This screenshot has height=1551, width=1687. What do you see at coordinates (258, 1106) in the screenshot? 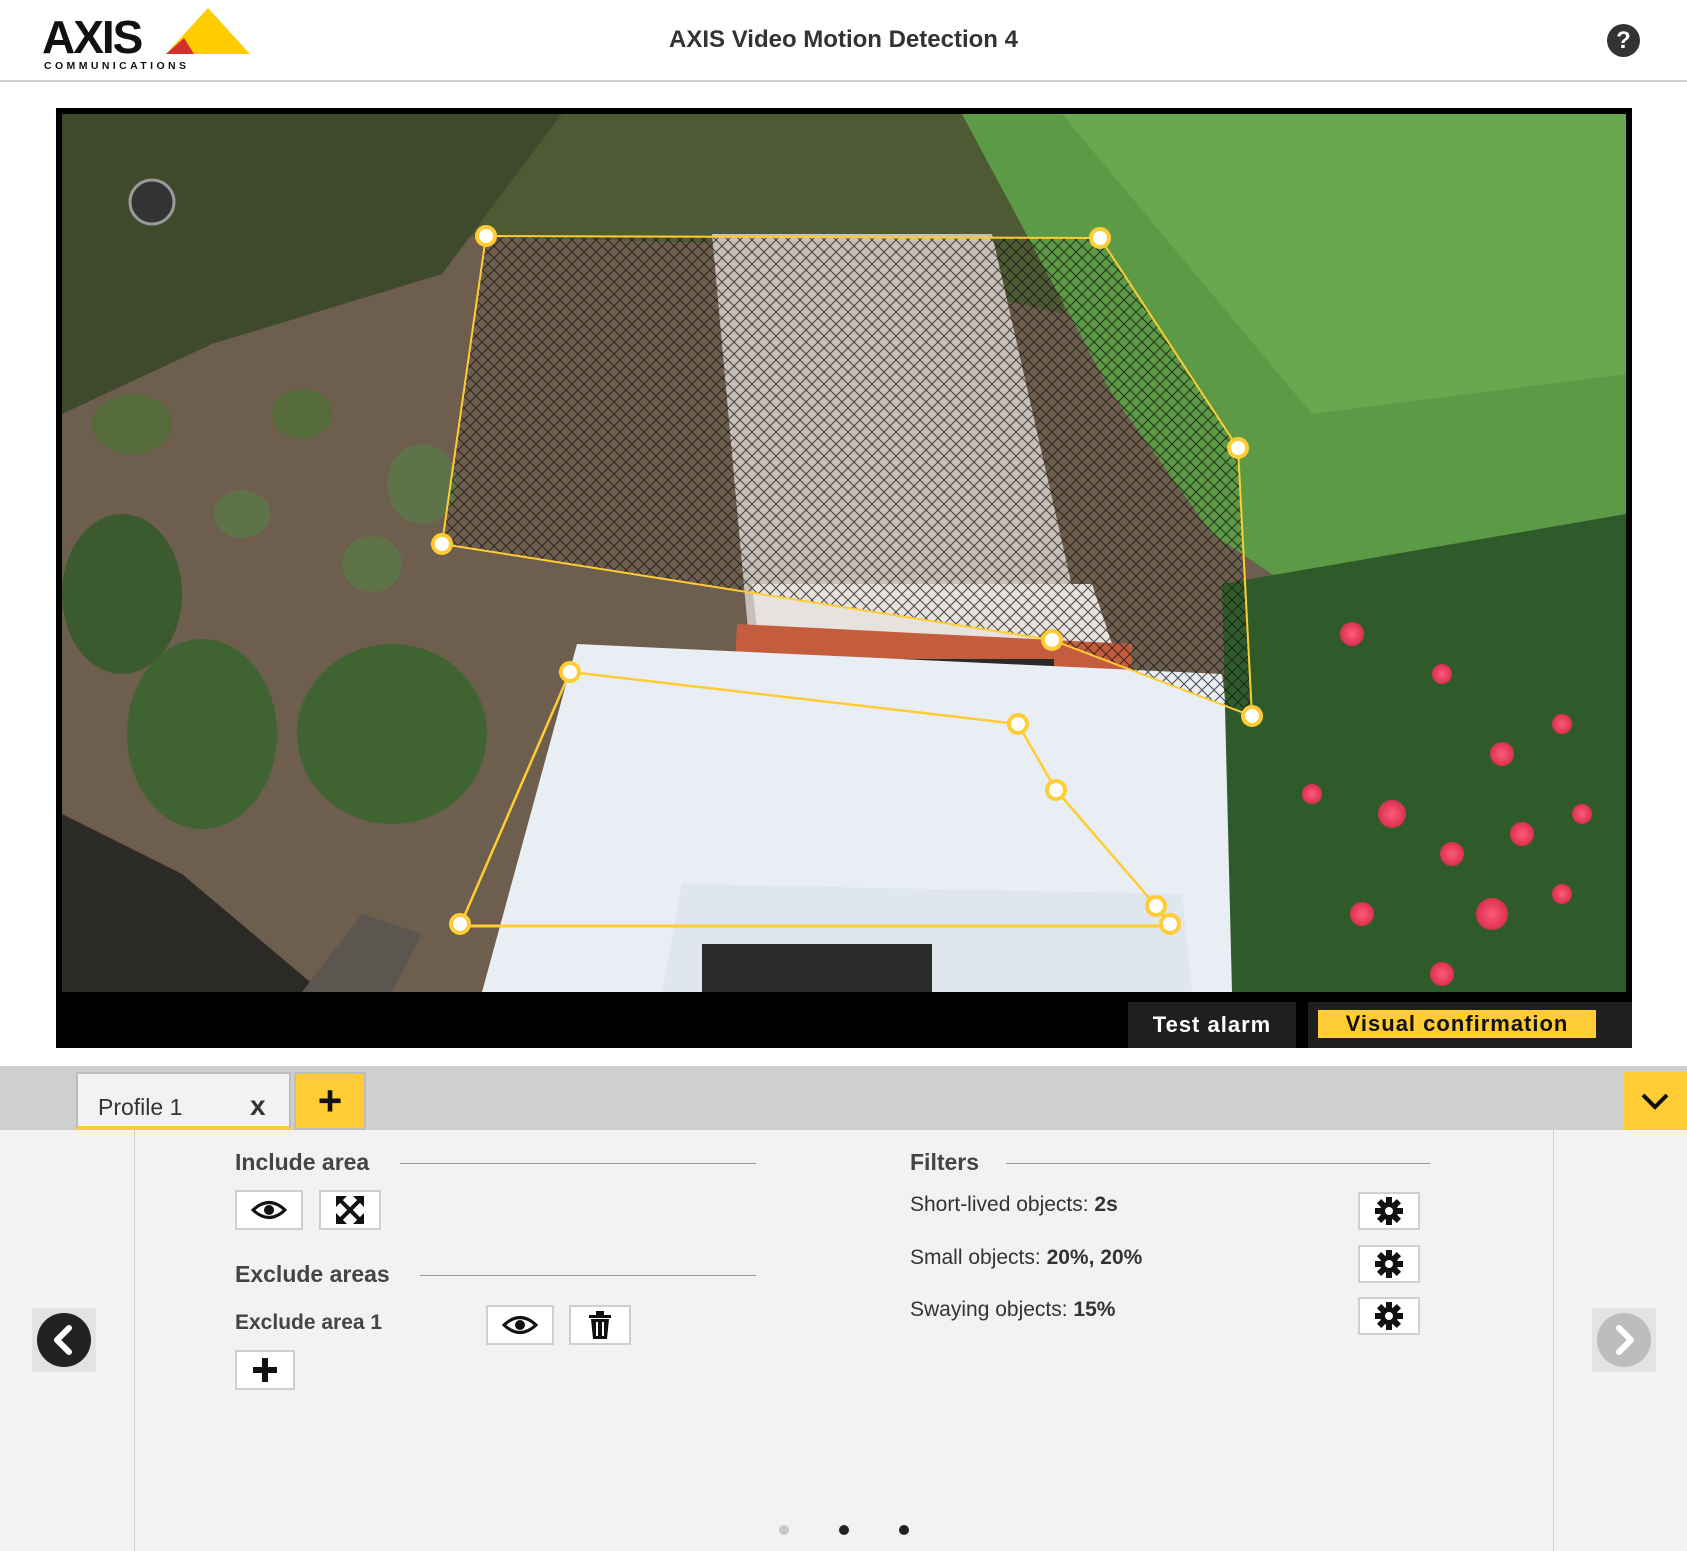
I see `close-profile-button: x` at bounding box center [258, 1106].